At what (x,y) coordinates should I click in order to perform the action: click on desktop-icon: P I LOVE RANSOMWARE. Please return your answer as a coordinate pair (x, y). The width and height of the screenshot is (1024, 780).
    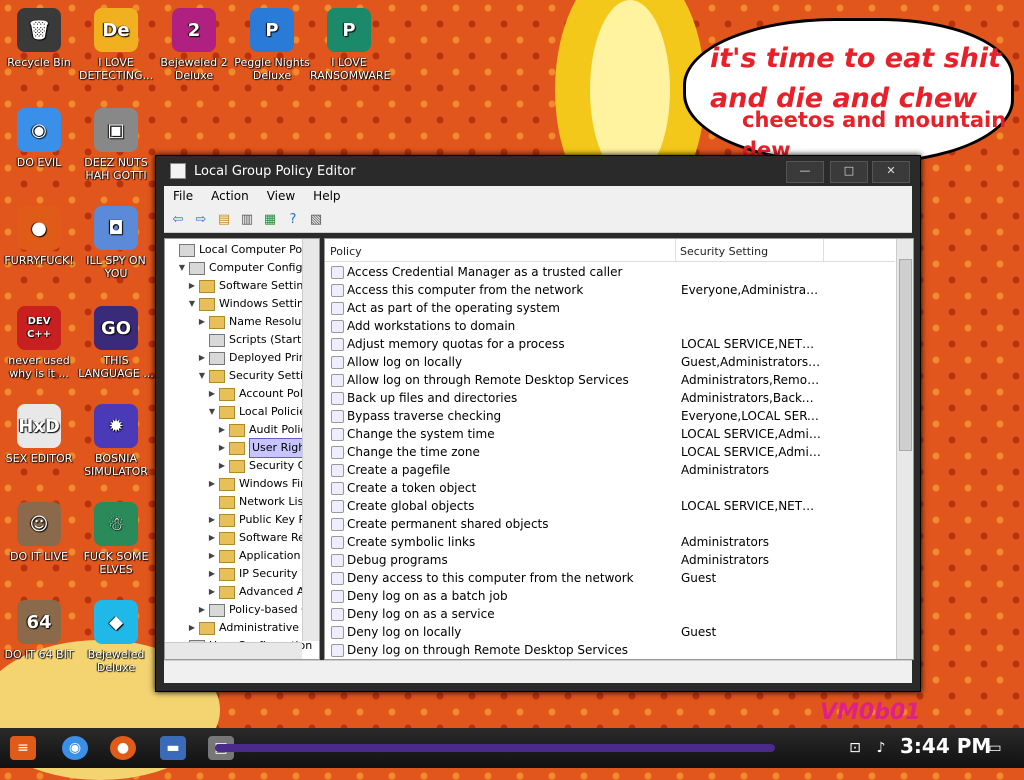
    Looking at the image, I should click on (350, 45).